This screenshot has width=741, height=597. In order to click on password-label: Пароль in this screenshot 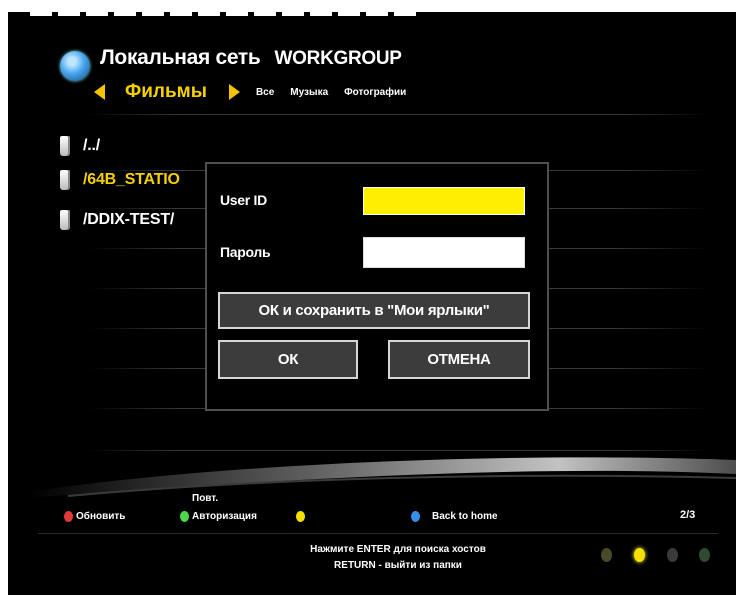, I will do `click(245, 252)`.